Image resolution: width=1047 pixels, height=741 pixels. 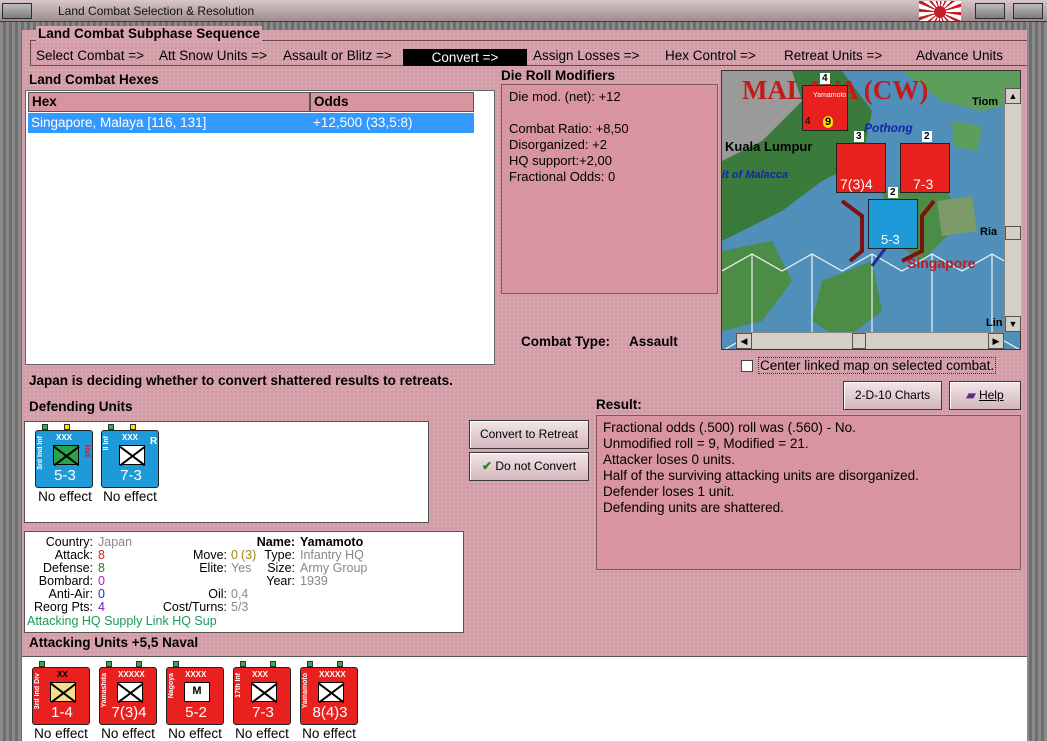 What do you see at coordinates (17, 11) in the screenshot?
I see `window-menu-icon` at bounding box center [17, 11].